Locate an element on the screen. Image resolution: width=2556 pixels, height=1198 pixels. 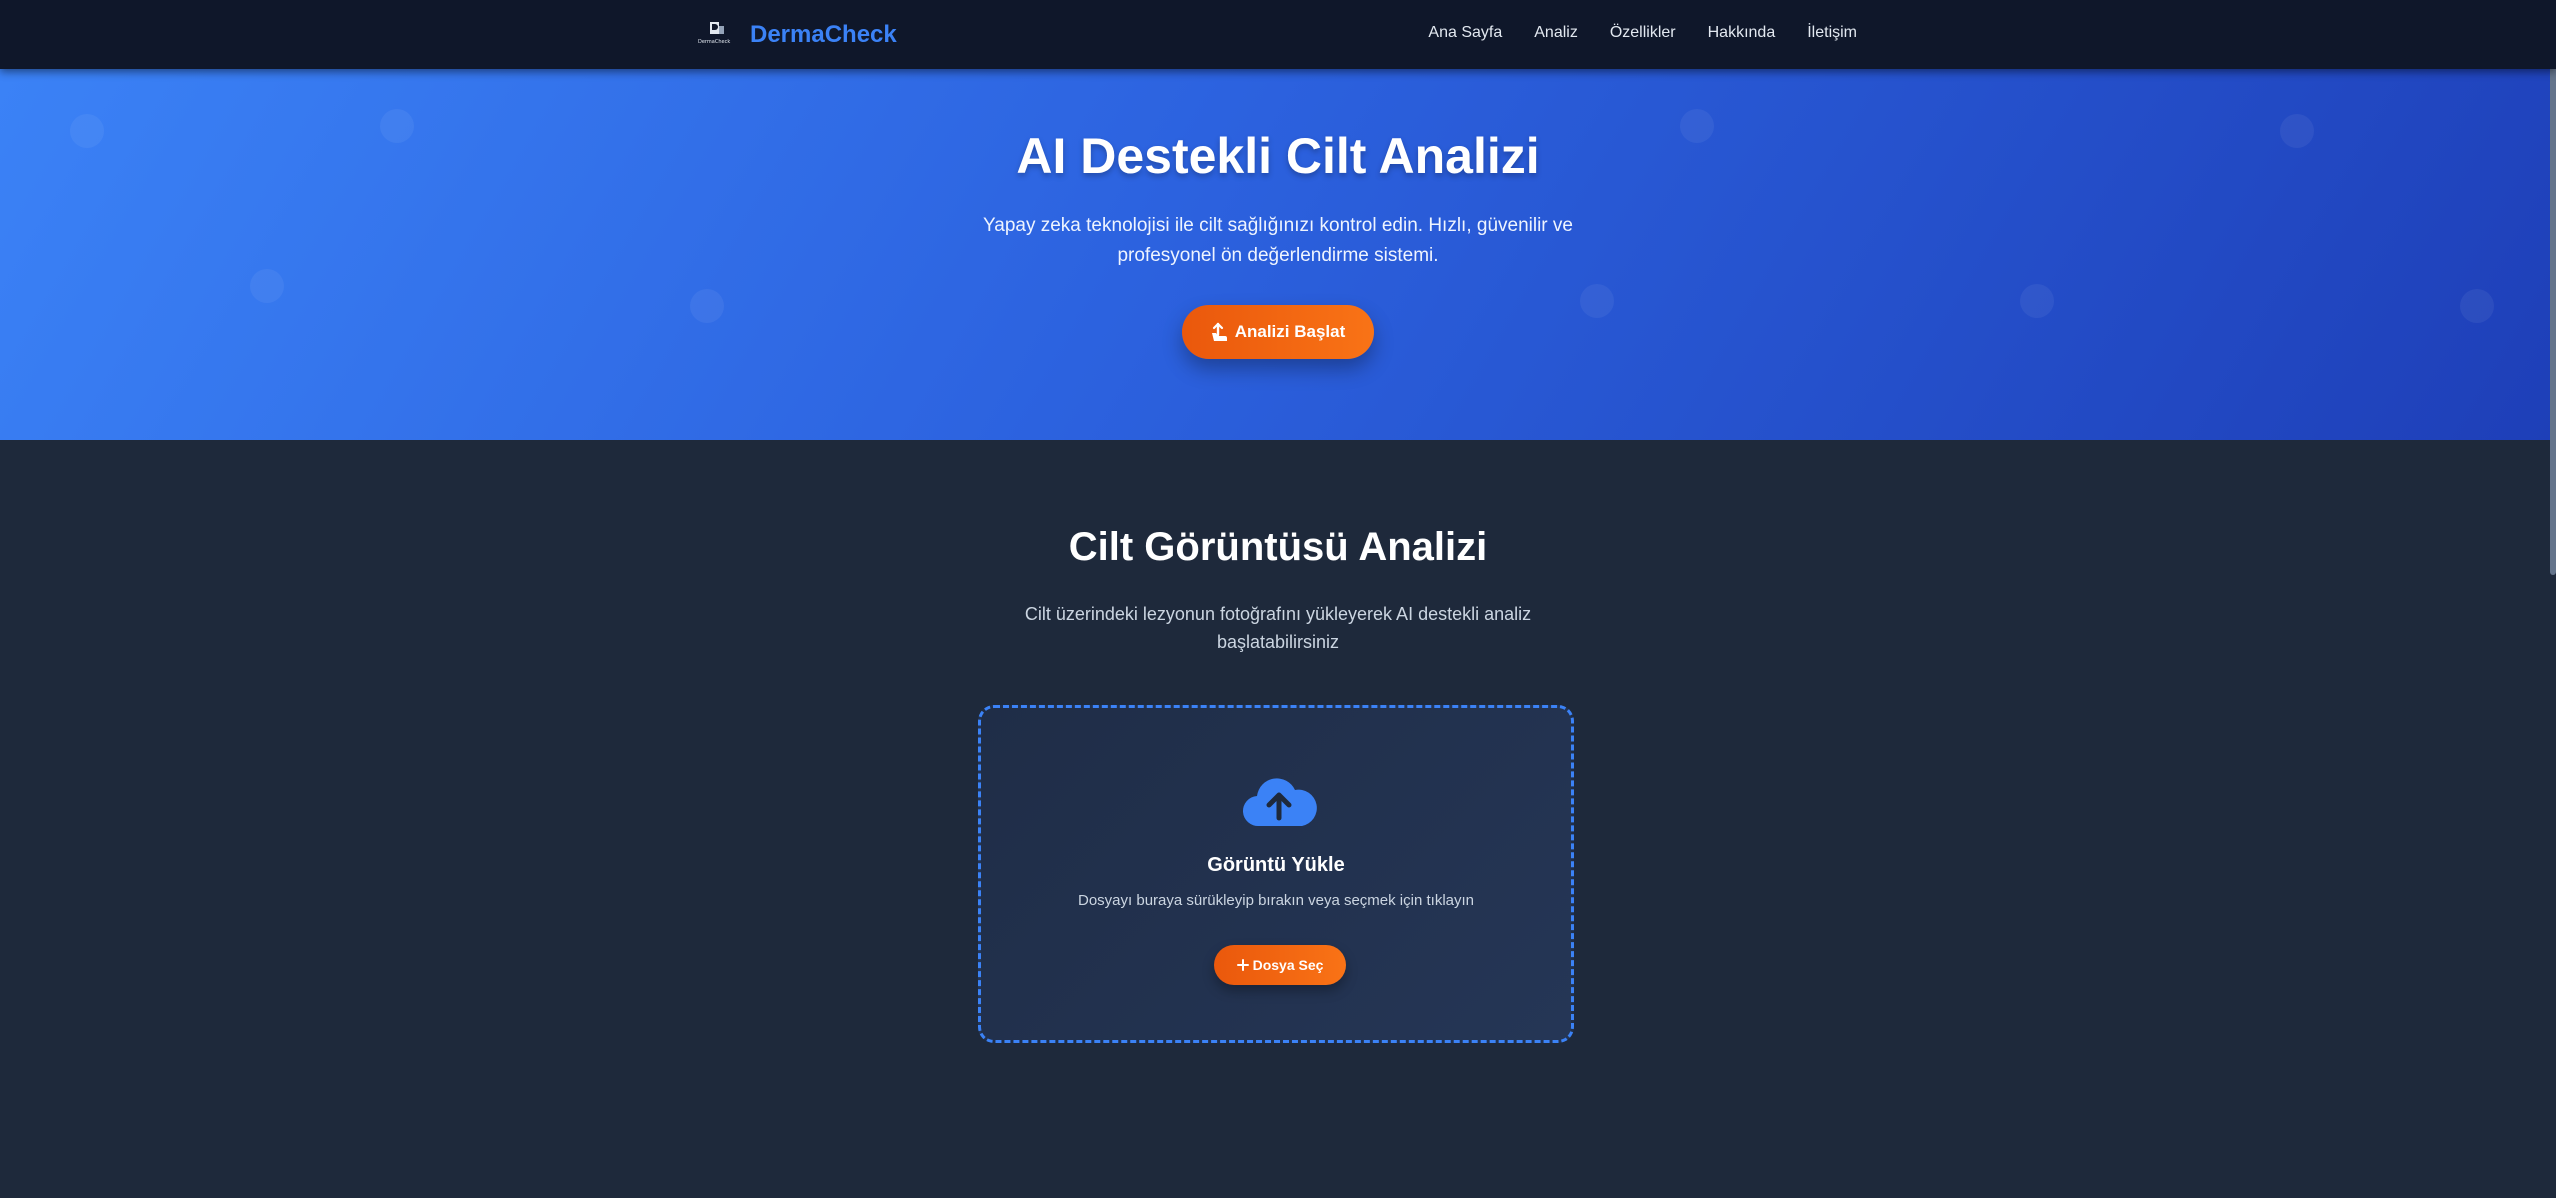
choose-file-button: Dosya Seç is located at coordinates (1280, 965).